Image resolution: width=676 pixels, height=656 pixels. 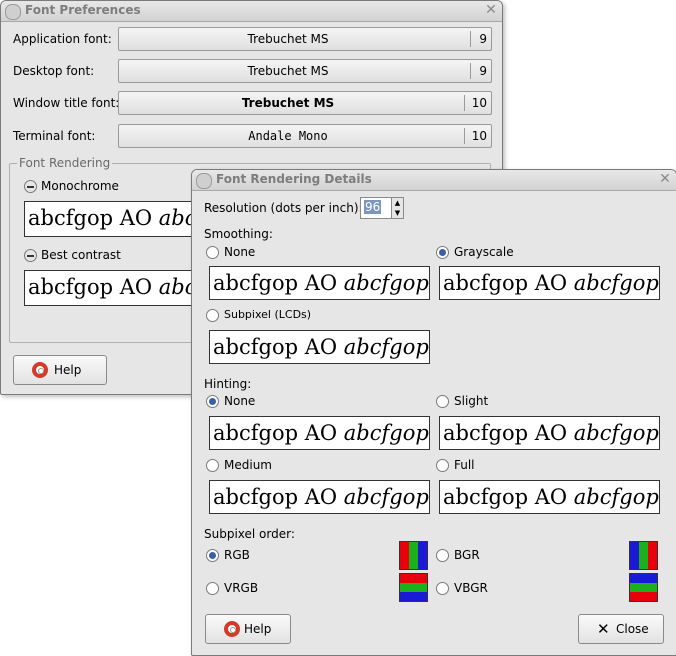 I want to click on application-font-button: Trebuchet MS 9, so click(x=305, y=39).